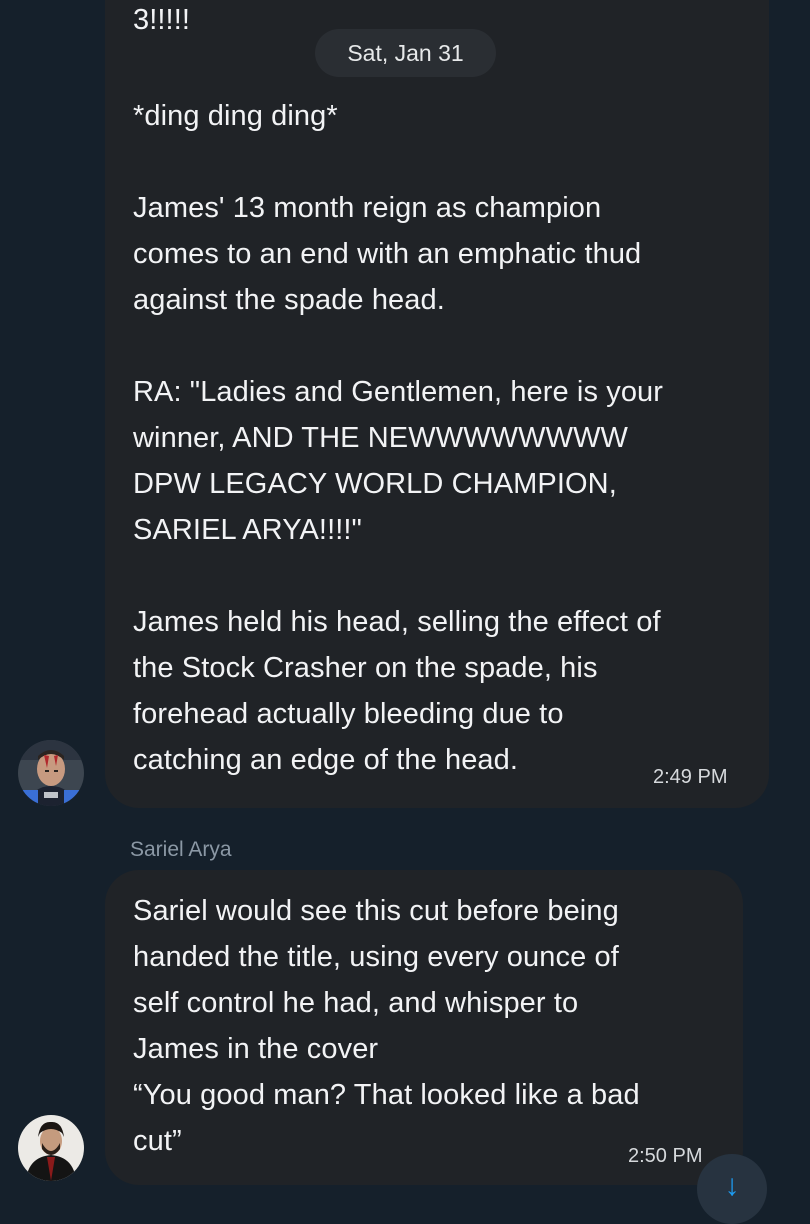 The height and width of the screenshot is (1224, 810). I want to click on wrestler-avatar-bloodied-icon, so click(51, 773).